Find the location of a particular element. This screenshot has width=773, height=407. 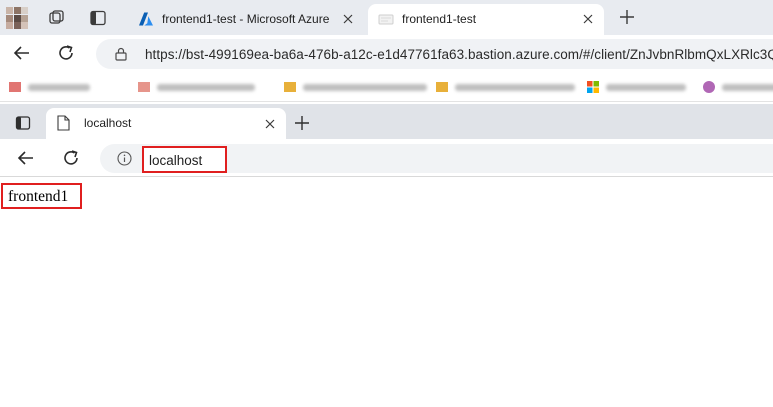

profile-avatar-icon is located at coordinates (17, 18).